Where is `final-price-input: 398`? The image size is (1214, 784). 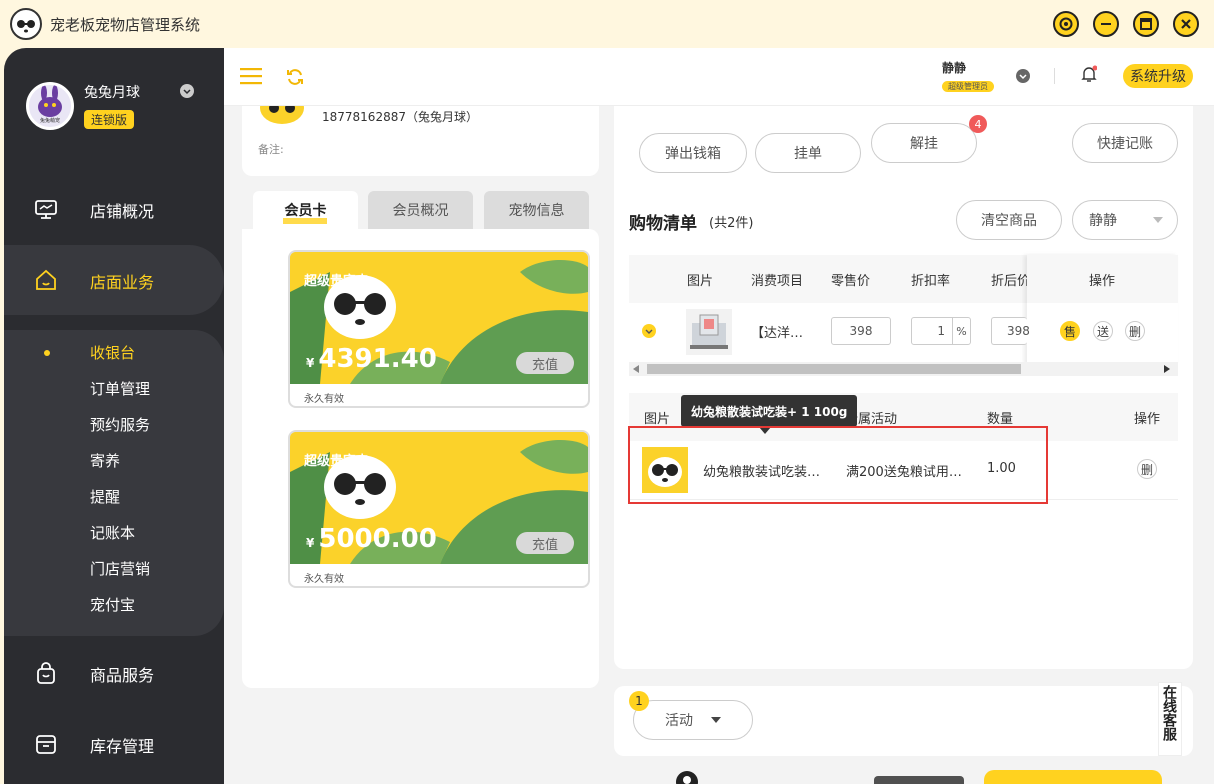
final-price-input: 398 is located at coordinates (1010, 331).